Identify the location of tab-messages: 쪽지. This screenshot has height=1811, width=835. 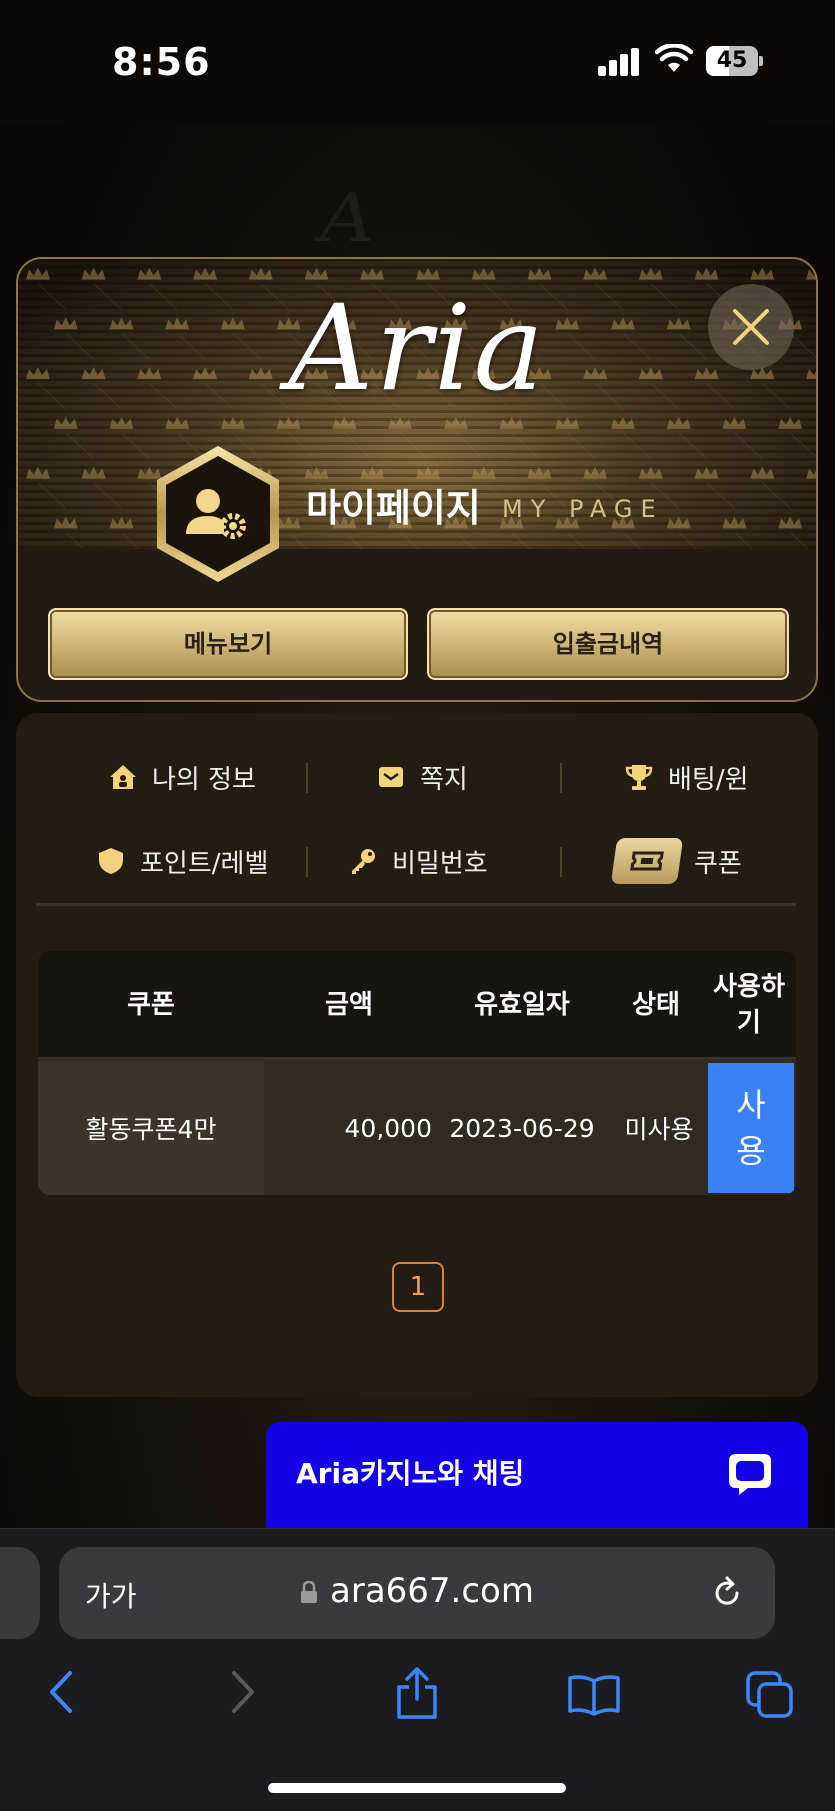
(422, 777).